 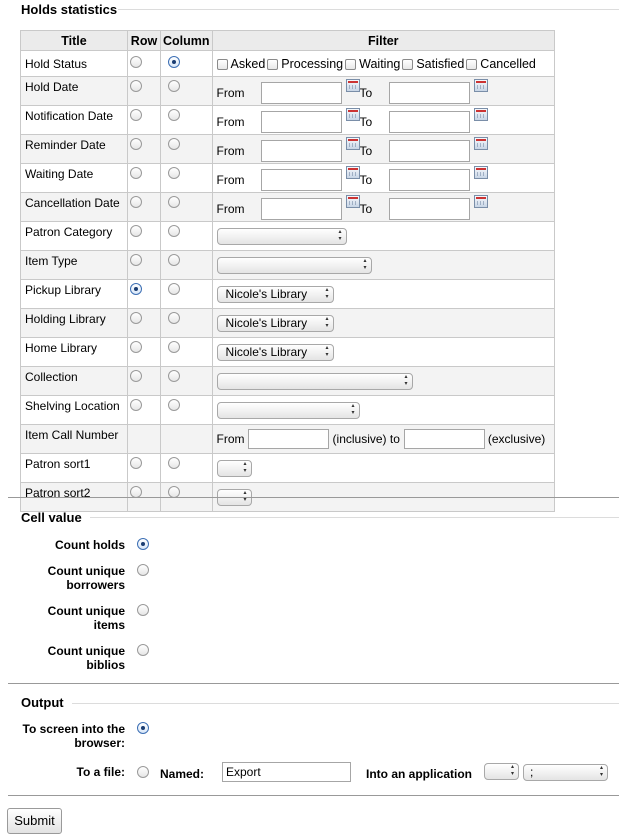 What do you see at coordinates (136, 231) in the screenshot?
I see `patron-category-row-radio` at bounding box center [136, 231].